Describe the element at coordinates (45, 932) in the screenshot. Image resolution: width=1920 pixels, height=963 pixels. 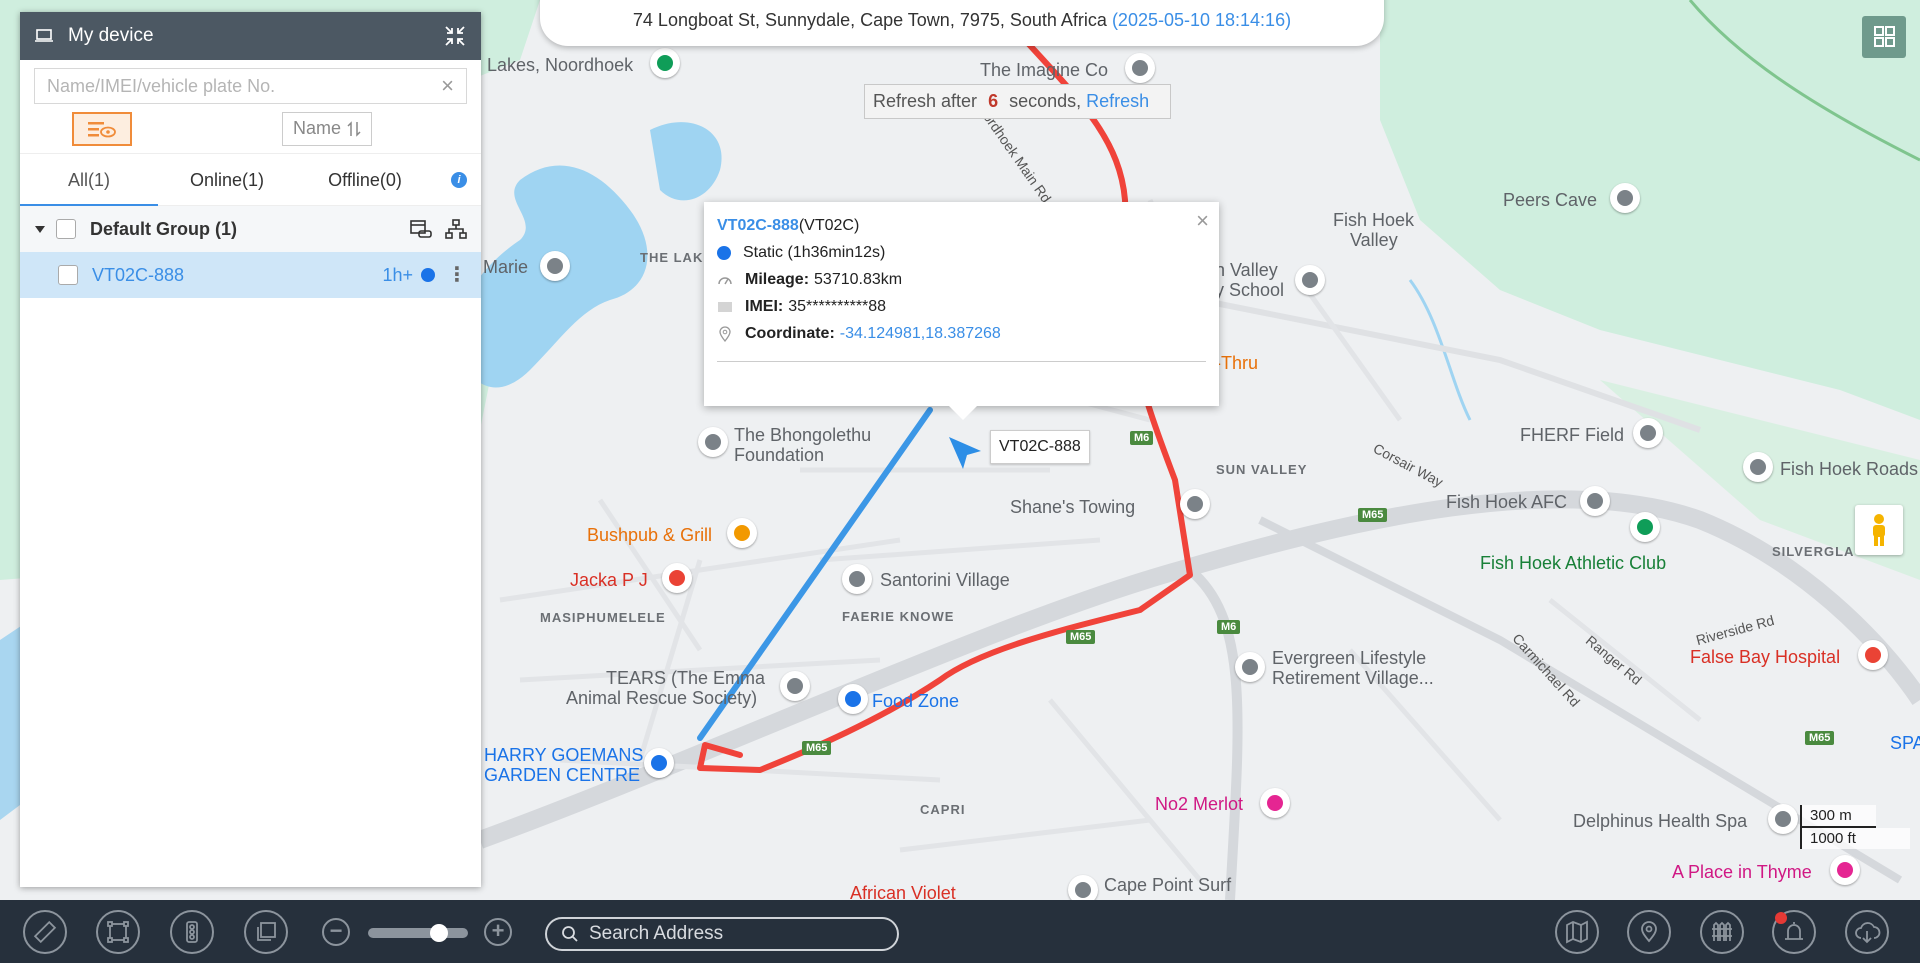
I see `ruler-button` at that location.